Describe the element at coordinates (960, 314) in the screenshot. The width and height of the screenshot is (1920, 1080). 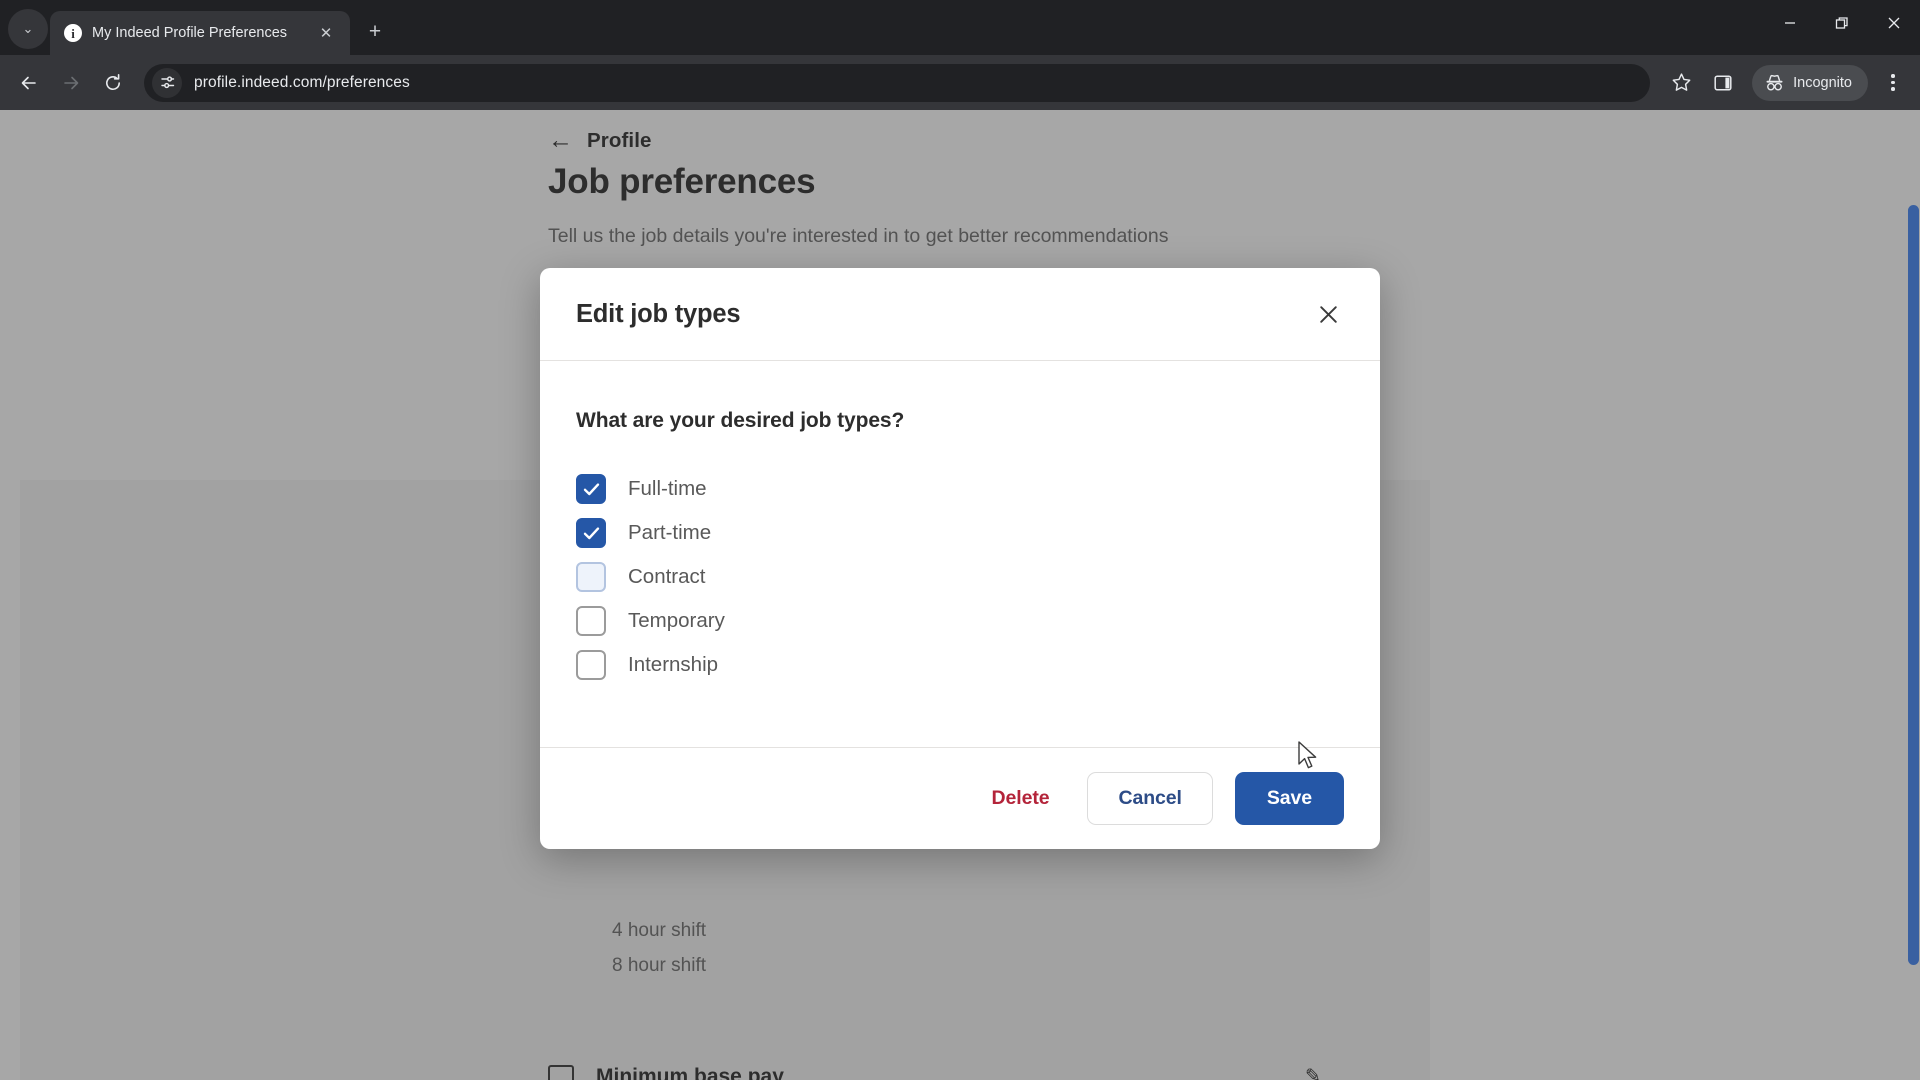
I see `dialog-header: Edit job types` at that location.